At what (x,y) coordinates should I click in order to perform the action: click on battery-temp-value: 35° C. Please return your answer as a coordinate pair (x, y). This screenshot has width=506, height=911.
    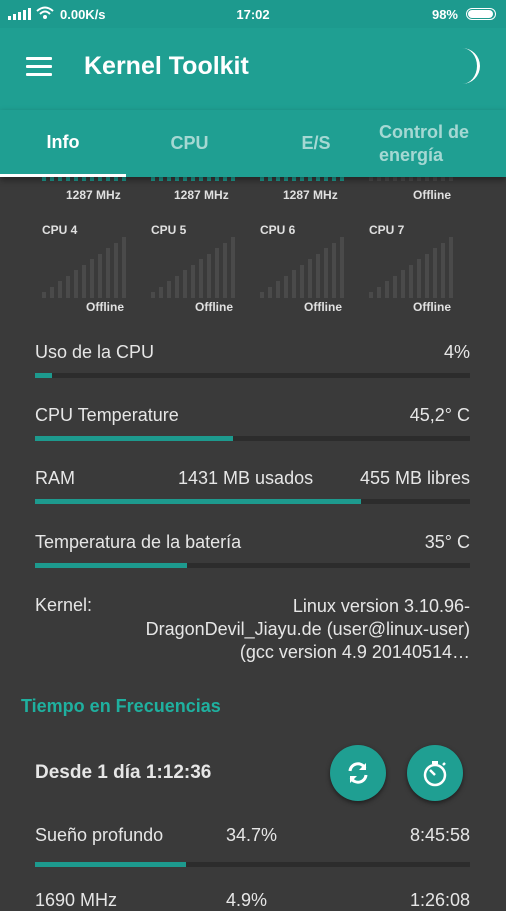
    Looking at the image, I should click on (447, 542).